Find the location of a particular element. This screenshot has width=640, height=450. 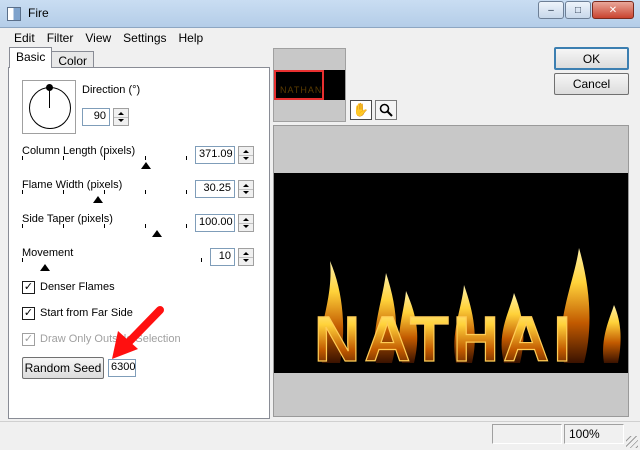

flame-width-input: 30.25 is located at coordinates (215, 189).